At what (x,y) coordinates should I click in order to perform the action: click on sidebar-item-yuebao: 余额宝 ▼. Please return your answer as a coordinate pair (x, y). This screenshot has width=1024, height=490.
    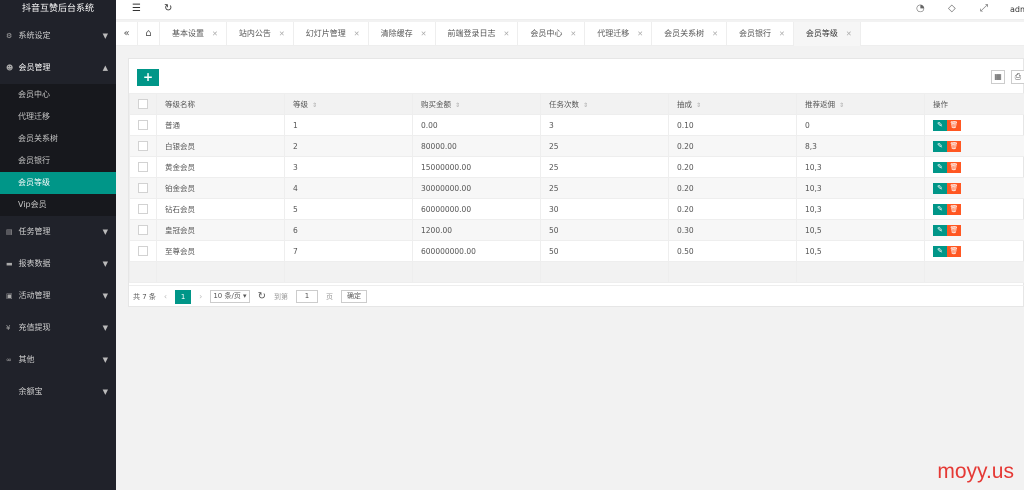
    Looking at the image, I should click on (58, 392).